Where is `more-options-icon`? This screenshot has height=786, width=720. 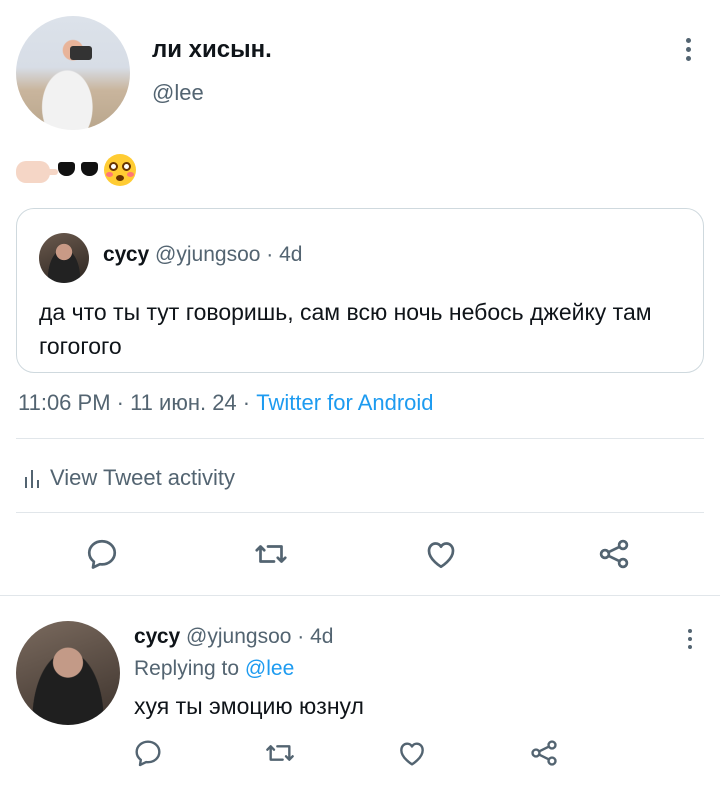
more-options-icon is located at coordinates (688, 50).